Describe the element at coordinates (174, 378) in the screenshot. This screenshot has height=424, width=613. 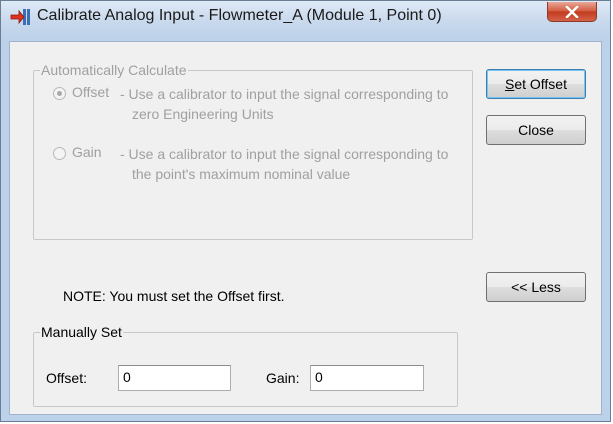
I see `offset-input: 0` at that location.